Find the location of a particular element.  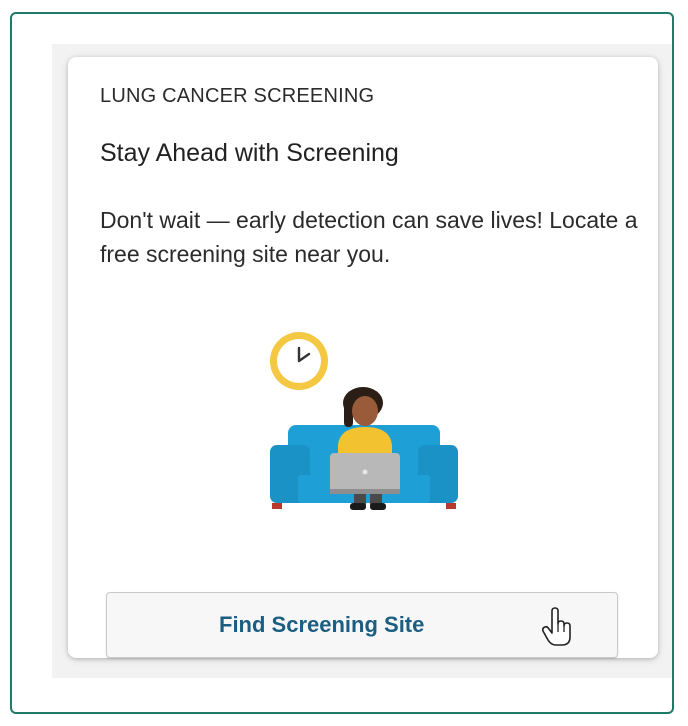

hand-pointer-cursor-icon is located at coordinates (556, 626).